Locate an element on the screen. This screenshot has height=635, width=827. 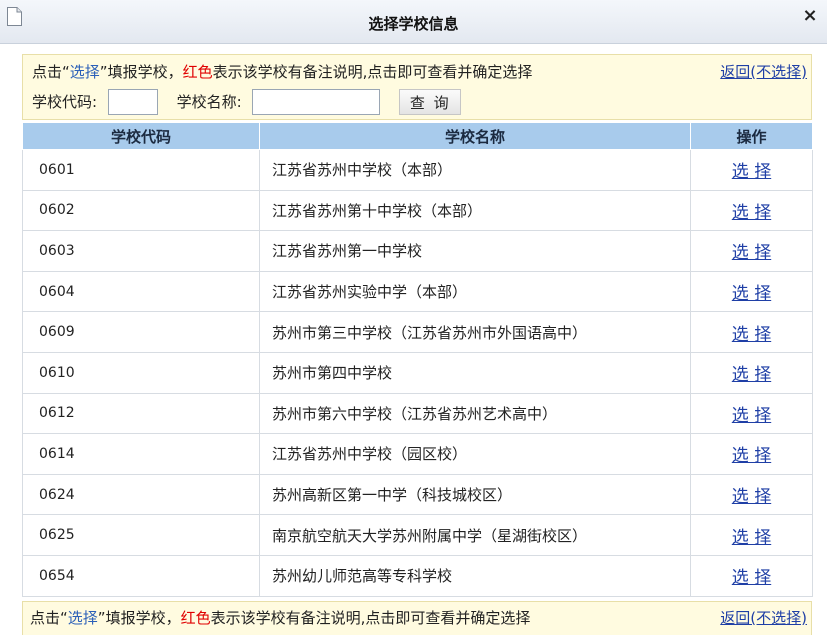
school-name-cell: 江苏省苏州实验中学（本部） is located at coordinates (475, 291).